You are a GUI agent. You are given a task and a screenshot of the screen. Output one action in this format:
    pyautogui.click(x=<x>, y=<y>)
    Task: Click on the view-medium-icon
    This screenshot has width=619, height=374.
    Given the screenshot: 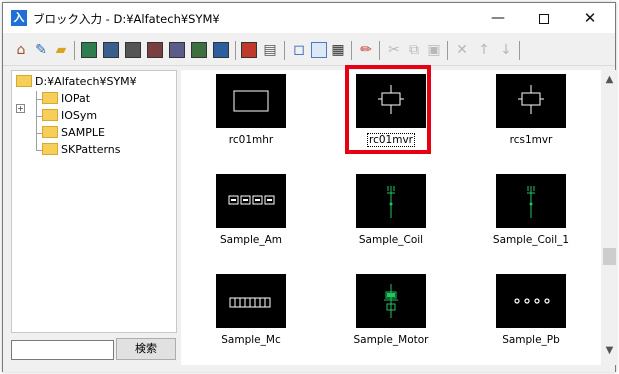 What is the action you would take?
    pyautogui.click(x=111, y=50)
    